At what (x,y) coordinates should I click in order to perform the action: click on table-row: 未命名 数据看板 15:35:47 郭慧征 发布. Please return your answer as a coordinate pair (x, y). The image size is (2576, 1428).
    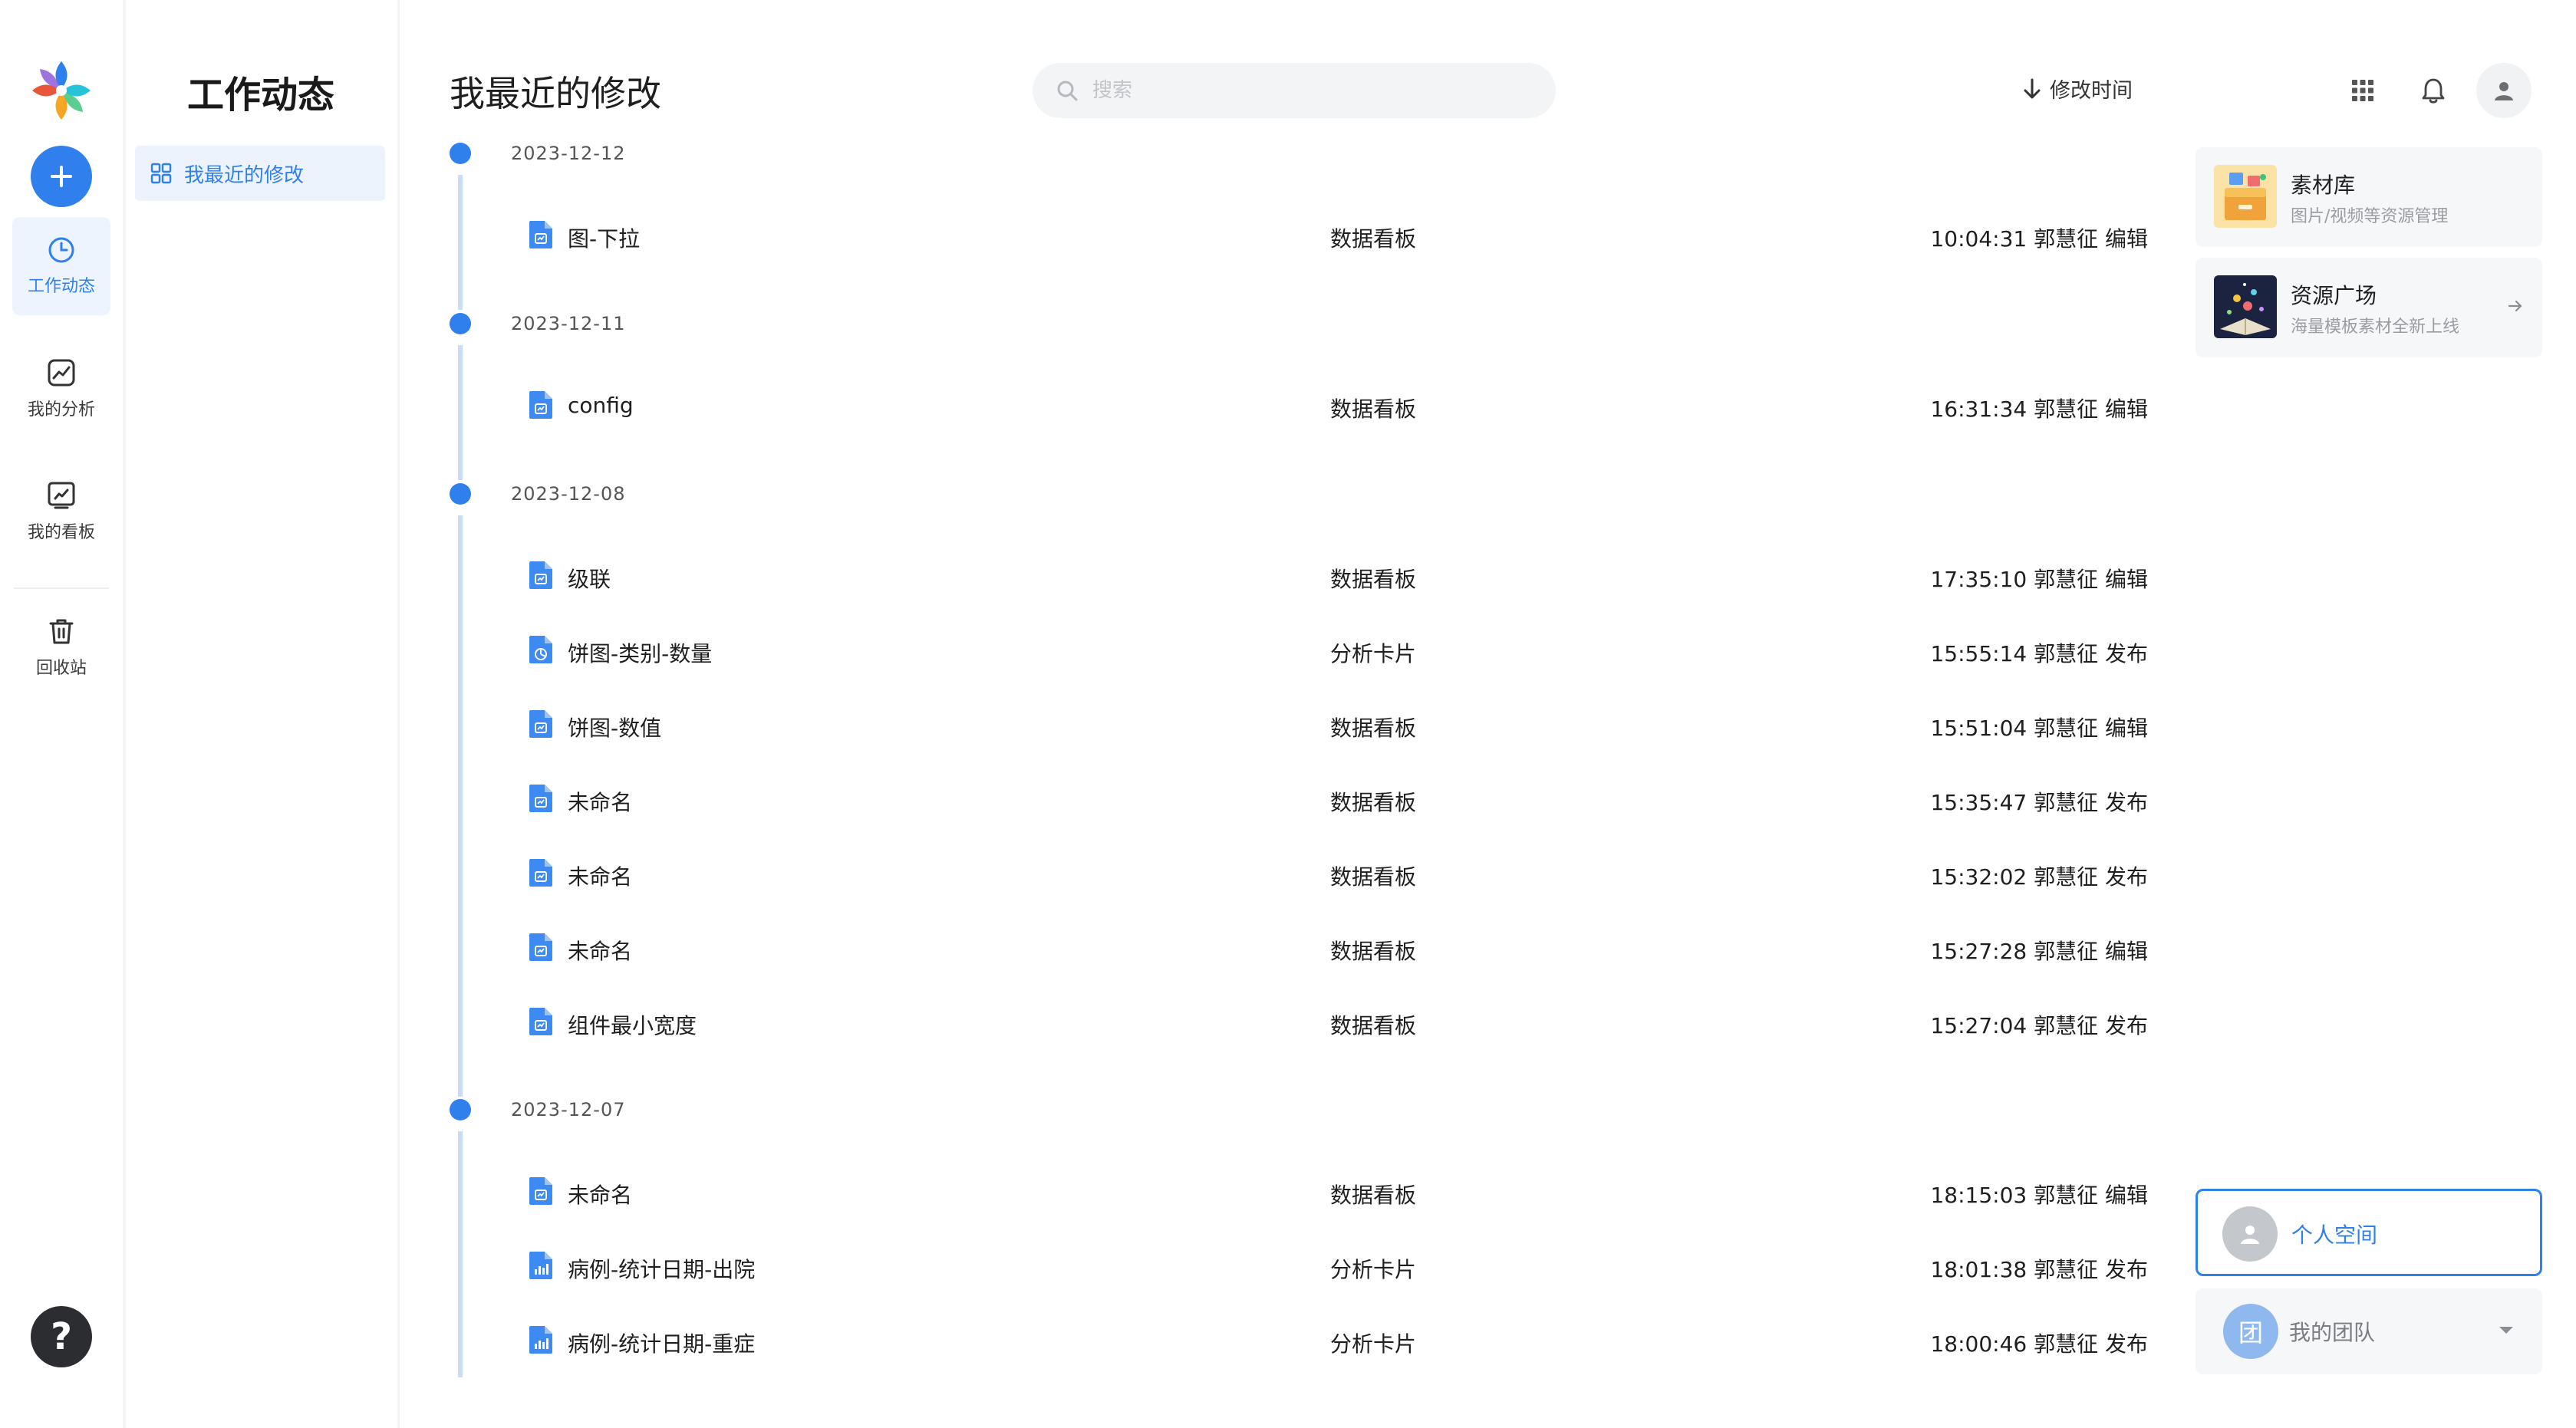
    Looking at the image, I should click on (1319, 800).